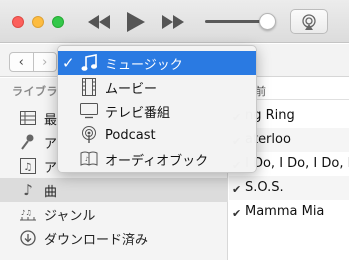  What do you see at coordinates (18, 22) in the screenshot?
I see `close-window-button` at bounding box center [18, 22].